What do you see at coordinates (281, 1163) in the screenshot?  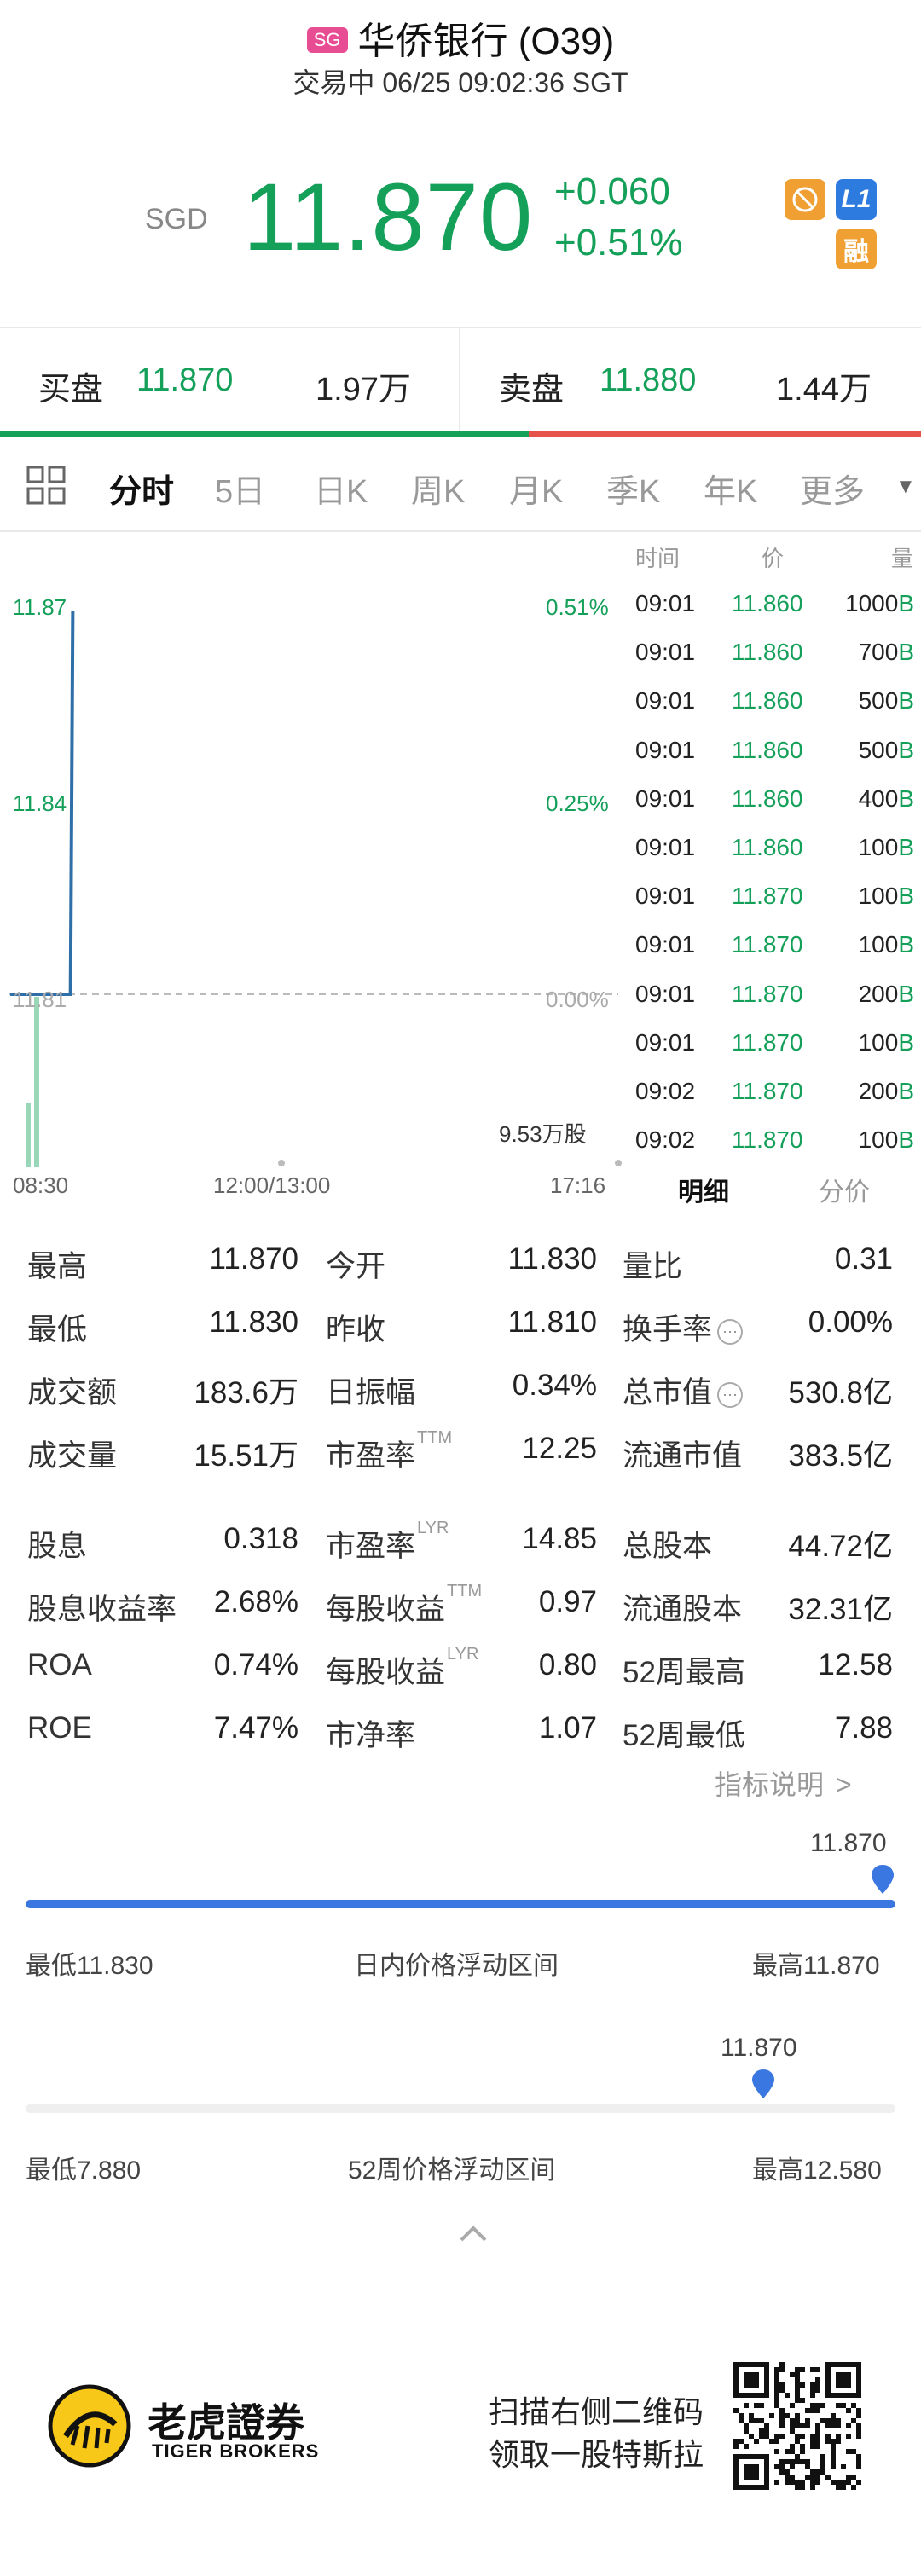 I see `time-marker-dot` at bounding box center [281, 1163].